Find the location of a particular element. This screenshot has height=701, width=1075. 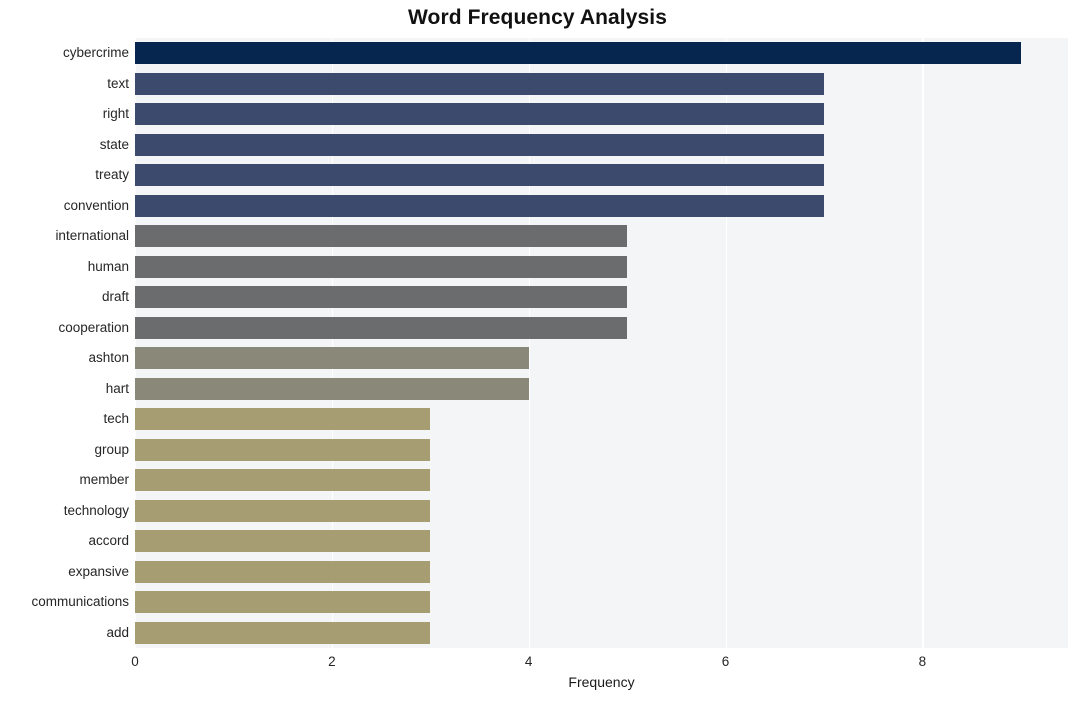

bar-cybercrime is located at coordinates (578, 53).